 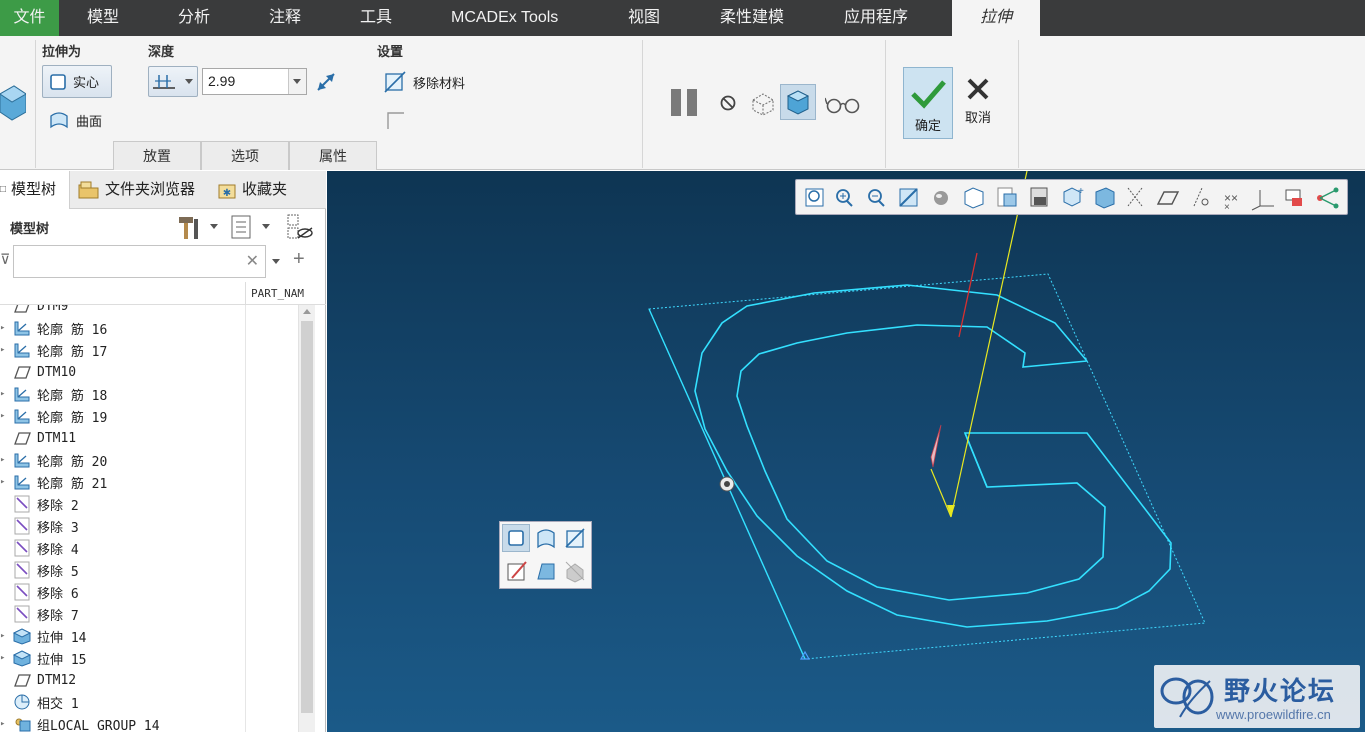 What do you see at coordinates (752, 18) in the screenshot?
I see `menu-flexible-modeling: 柔性建模` at bounding box center [752, 18].